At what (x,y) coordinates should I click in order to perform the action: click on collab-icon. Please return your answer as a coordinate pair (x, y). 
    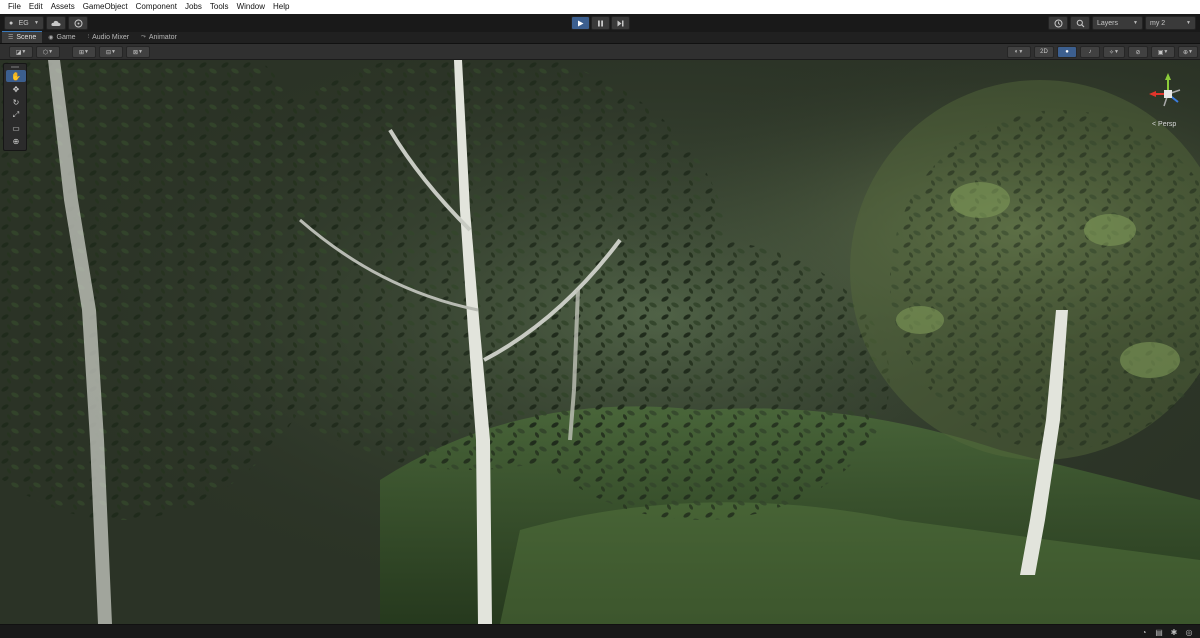
    Looking at the image, I should click on (78, 23).